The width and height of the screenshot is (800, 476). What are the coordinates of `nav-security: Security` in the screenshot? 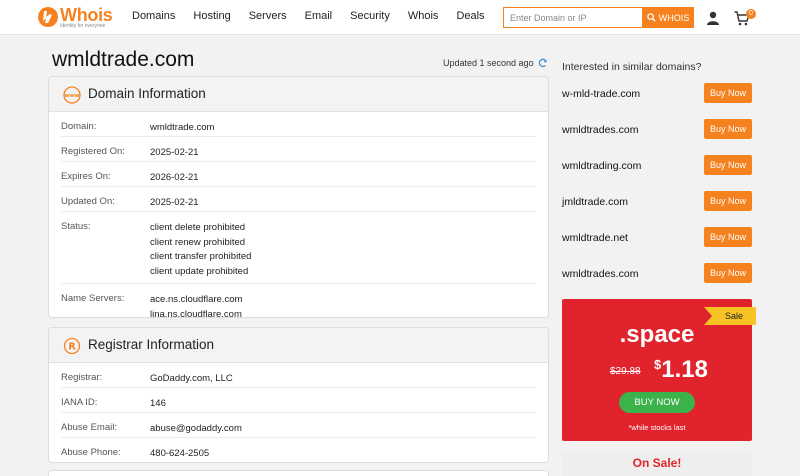 It's located at (370, 16).